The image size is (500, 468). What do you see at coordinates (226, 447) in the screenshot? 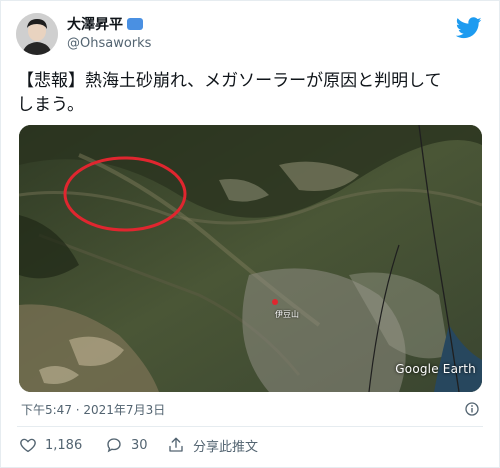
I see `share-label: 分享此推文` at bounding box center [226, 447].